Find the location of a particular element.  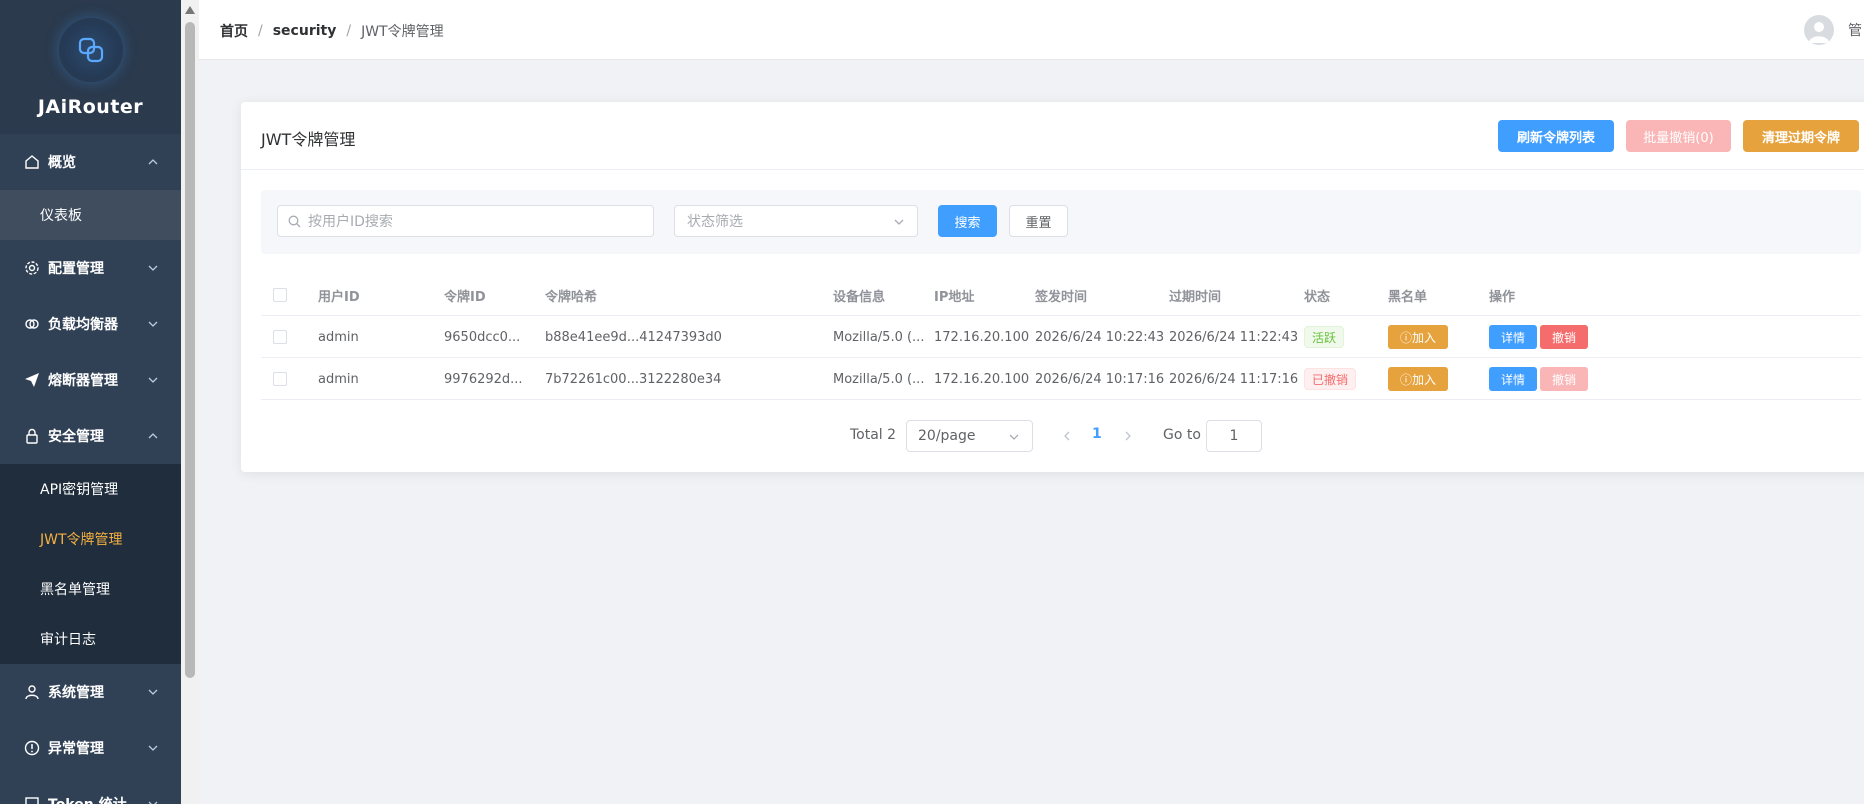

sidebar-item-audit-log: 审计日志 is located at coordinates (90, 639).